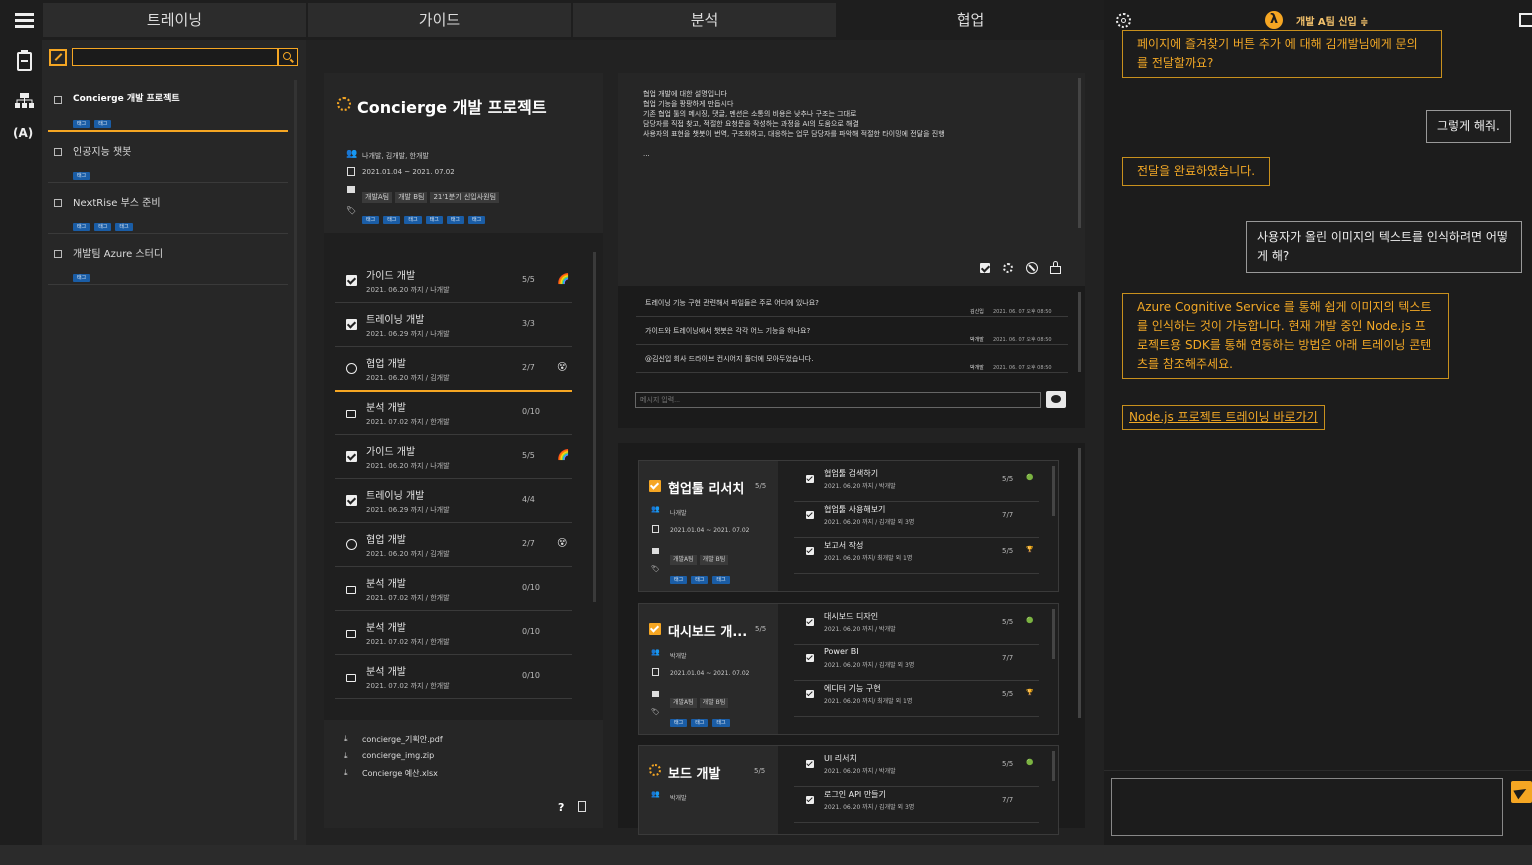 The height and width of the screenshot is (865, 1532). Describe the element at coordinates (1223, 417) in the screenshot. I see `training-link: Node.js 프로젝트 트레이닝 바로가기` at that location.